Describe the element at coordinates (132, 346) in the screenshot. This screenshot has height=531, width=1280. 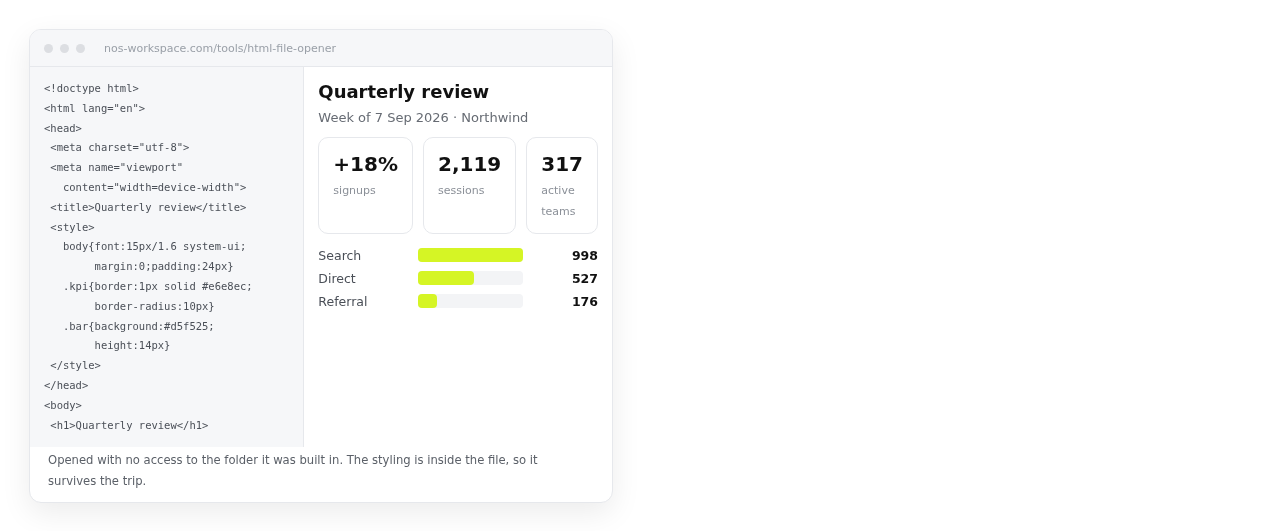
I see `code-line: height:14px}` at that location.